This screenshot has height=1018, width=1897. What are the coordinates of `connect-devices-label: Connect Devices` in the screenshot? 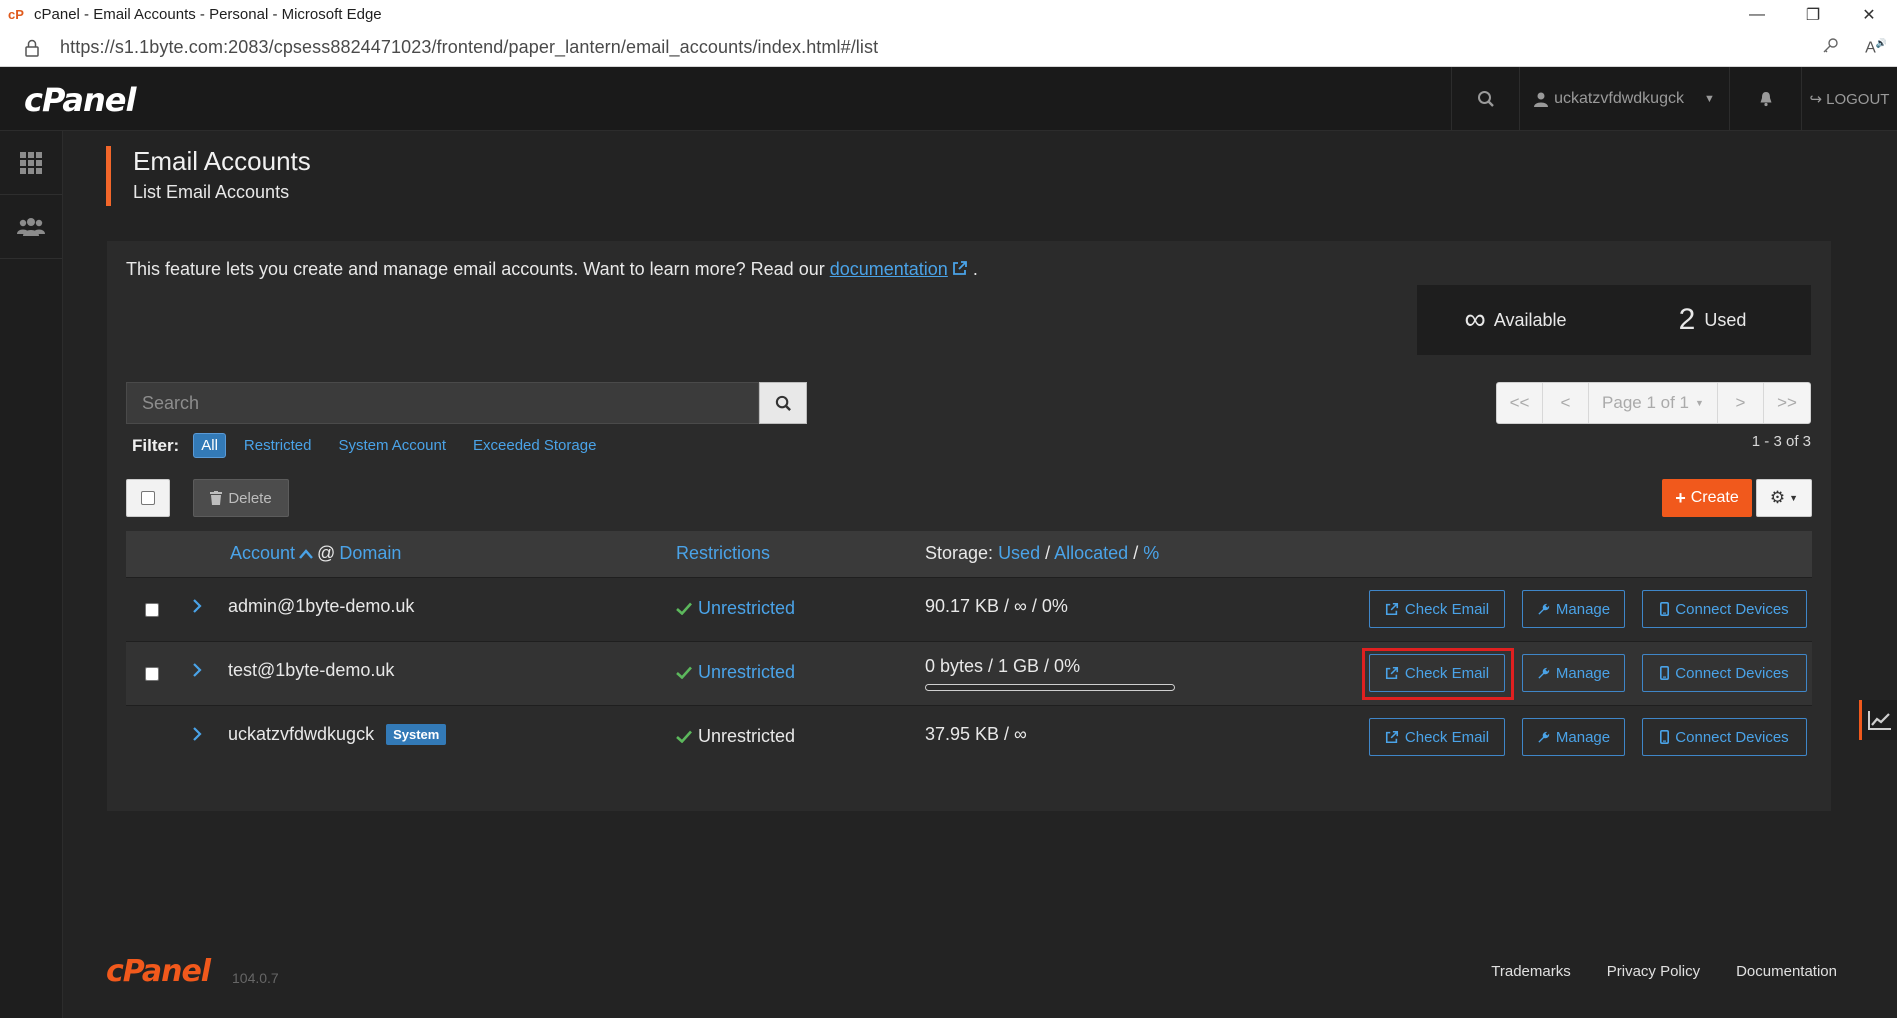 It's located at (1732, 609).